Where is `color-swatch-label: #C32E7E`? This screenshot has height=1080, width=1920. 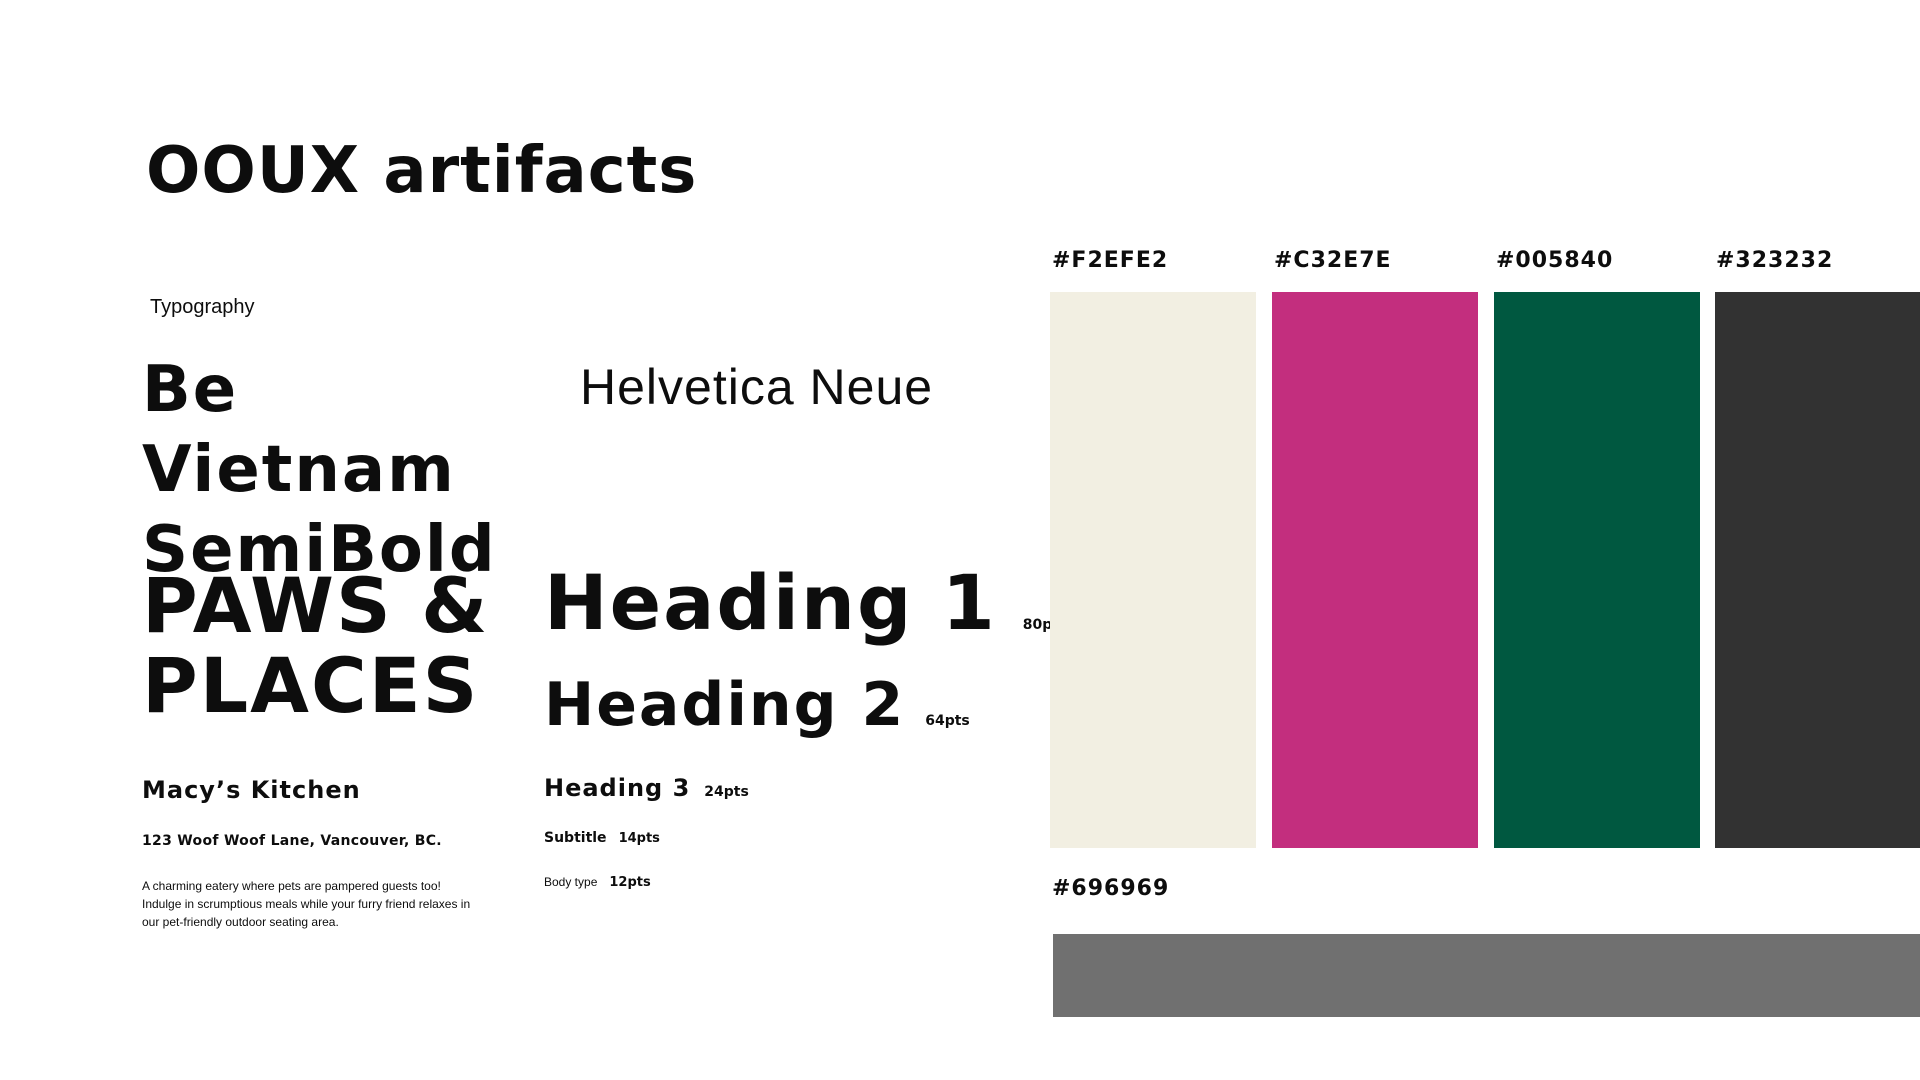 color-swatch-label: #C32E7E is located at coordinates (1333, 260).